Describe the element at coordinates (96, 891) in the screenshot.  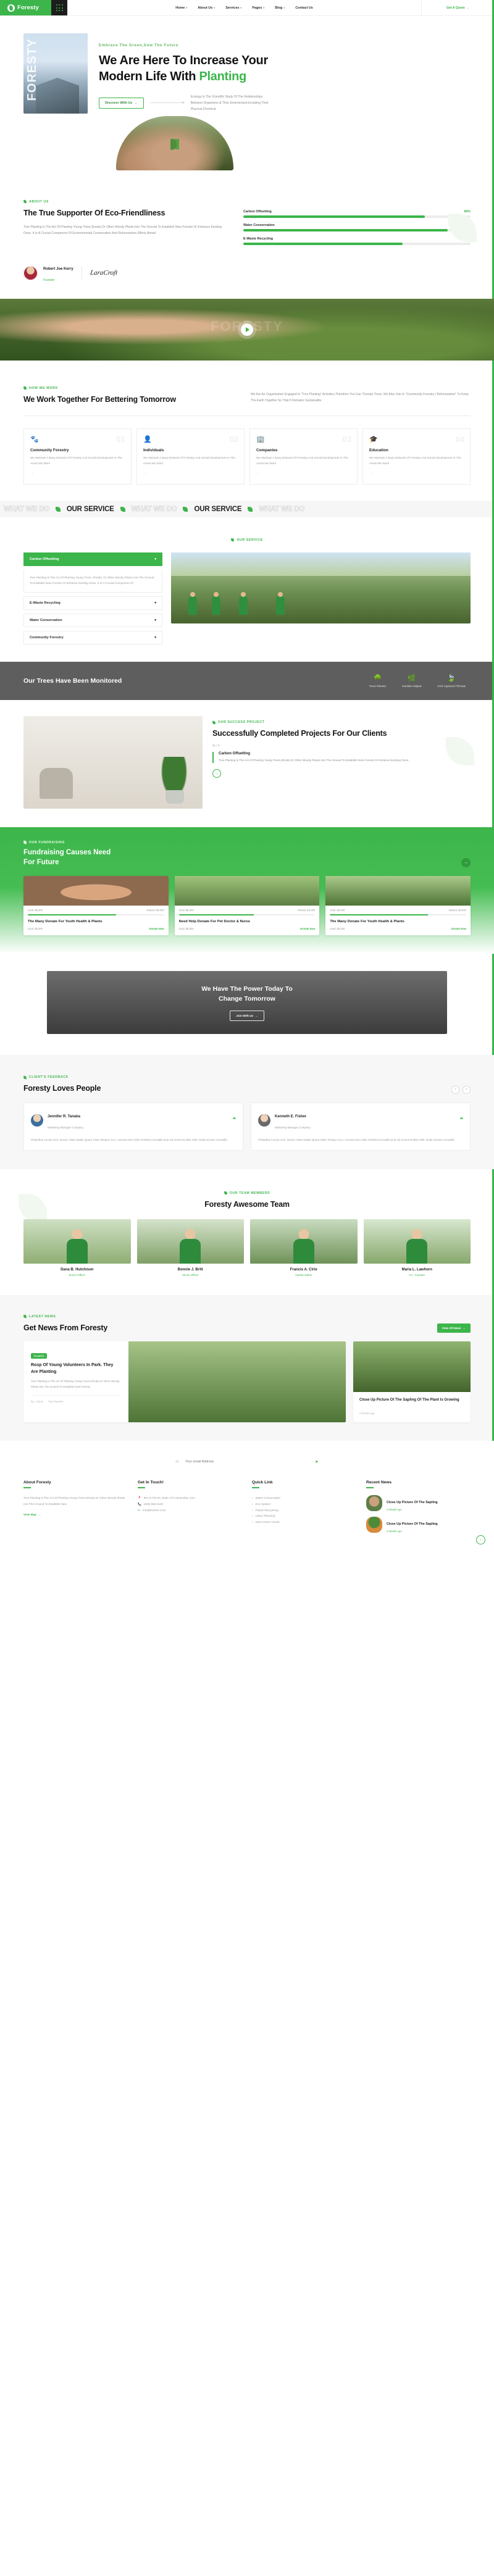
I see `cause-image` at that location.